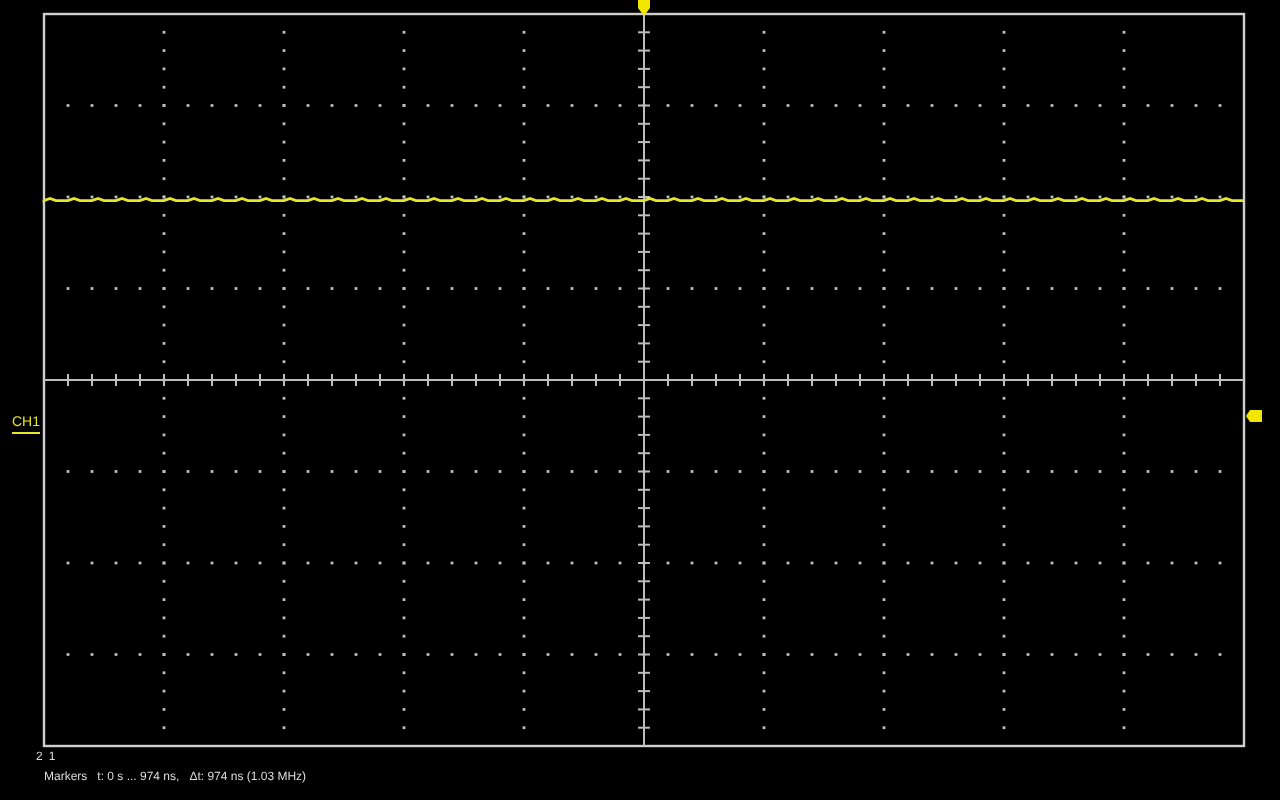 This screenshot has width=1280, height=800. Describe the element at coordinates (644, 8) in the screenshot. I see `trigger-position-icon` at that location.